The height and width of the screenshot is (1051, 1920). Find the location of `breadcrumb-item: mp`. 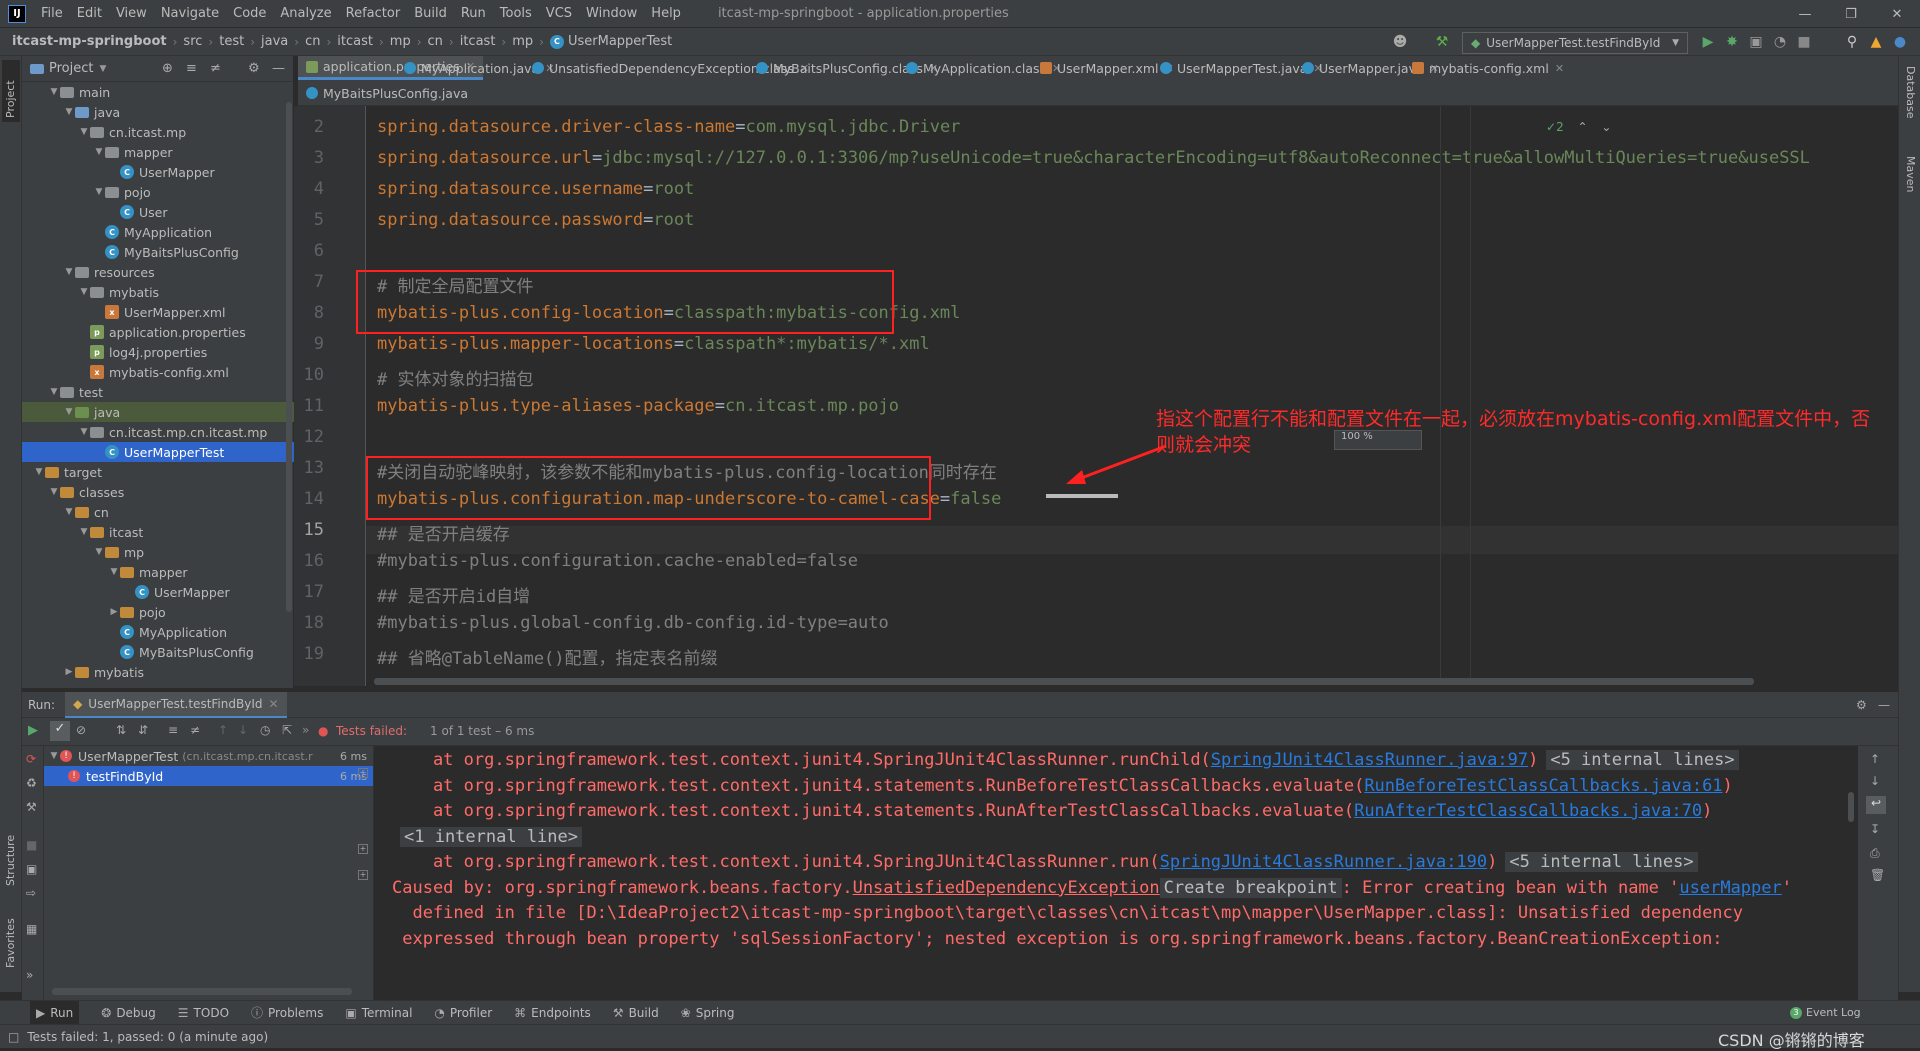

breadcrumb-item: mp is located at coordinates (400, 41).